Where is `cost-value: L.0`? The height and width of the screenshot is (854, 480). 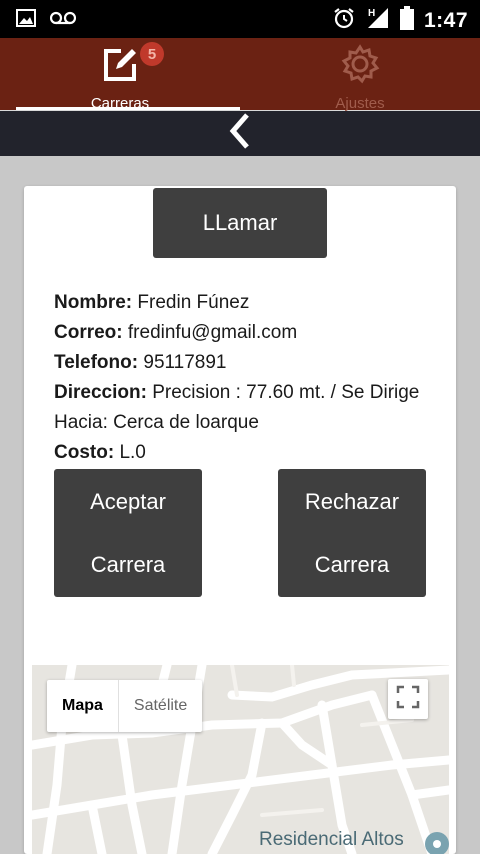 cost-value: L.0 is located at coordinates (132, 452).